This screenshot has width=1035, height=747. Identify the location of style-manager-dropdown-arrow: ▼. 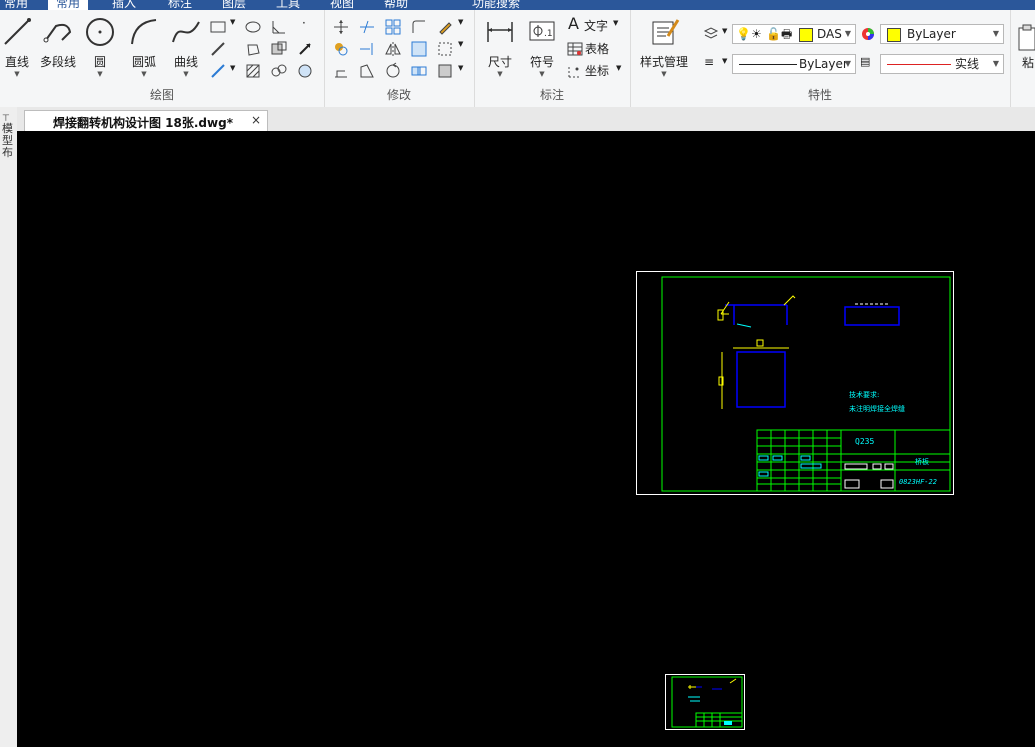
(664, 74).